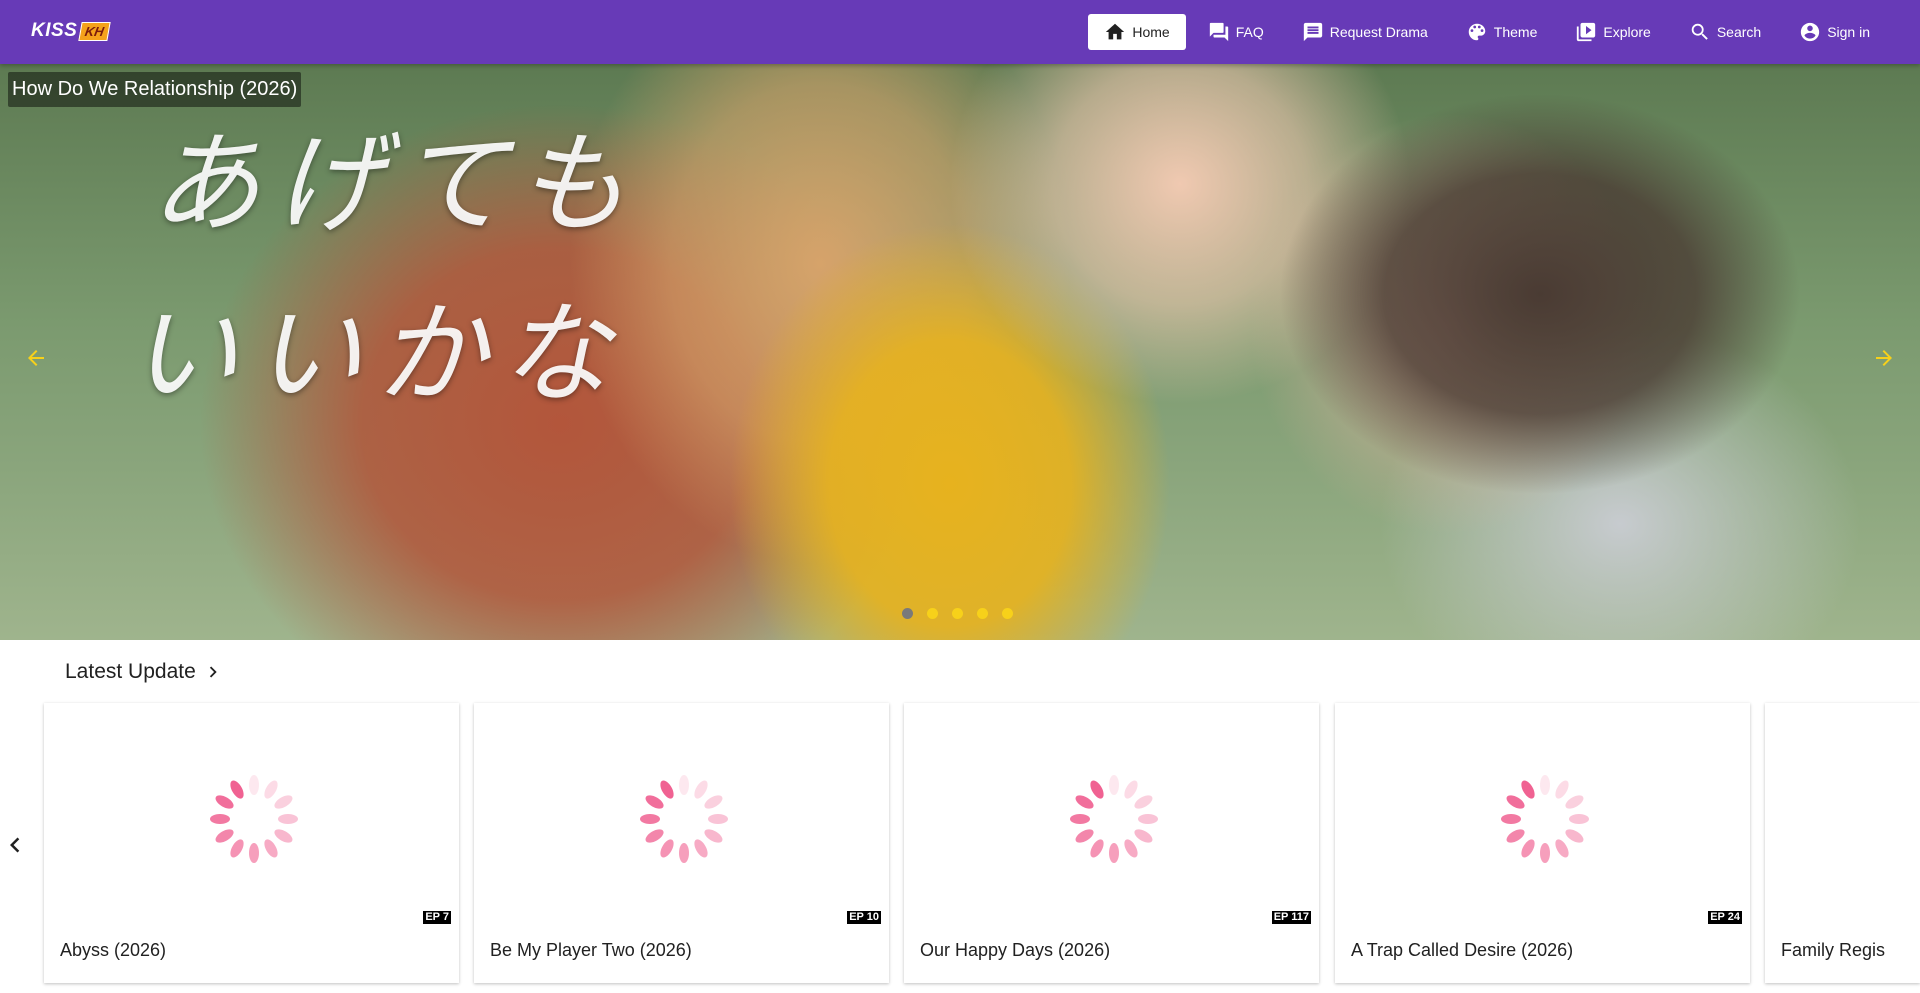 This screenshot has height=993, width=1920. I want to click on hero-overlay-text-1: あげても, so click(395, 184).